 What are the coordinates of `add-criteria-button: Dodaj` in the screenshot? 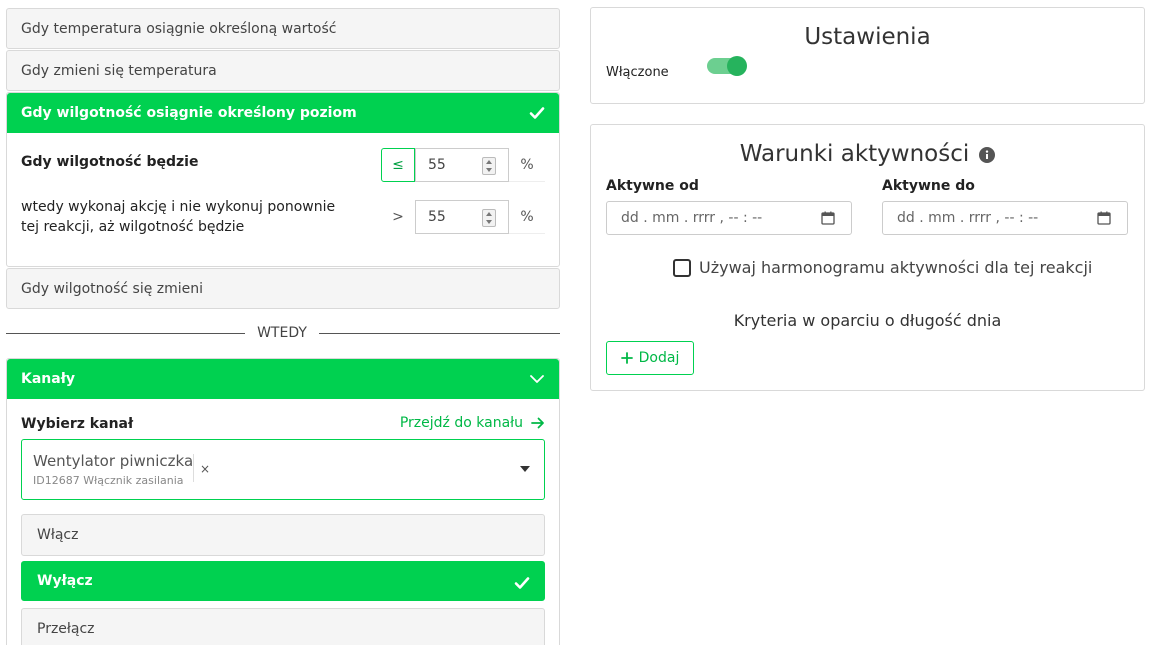 It's located at (650, 358).